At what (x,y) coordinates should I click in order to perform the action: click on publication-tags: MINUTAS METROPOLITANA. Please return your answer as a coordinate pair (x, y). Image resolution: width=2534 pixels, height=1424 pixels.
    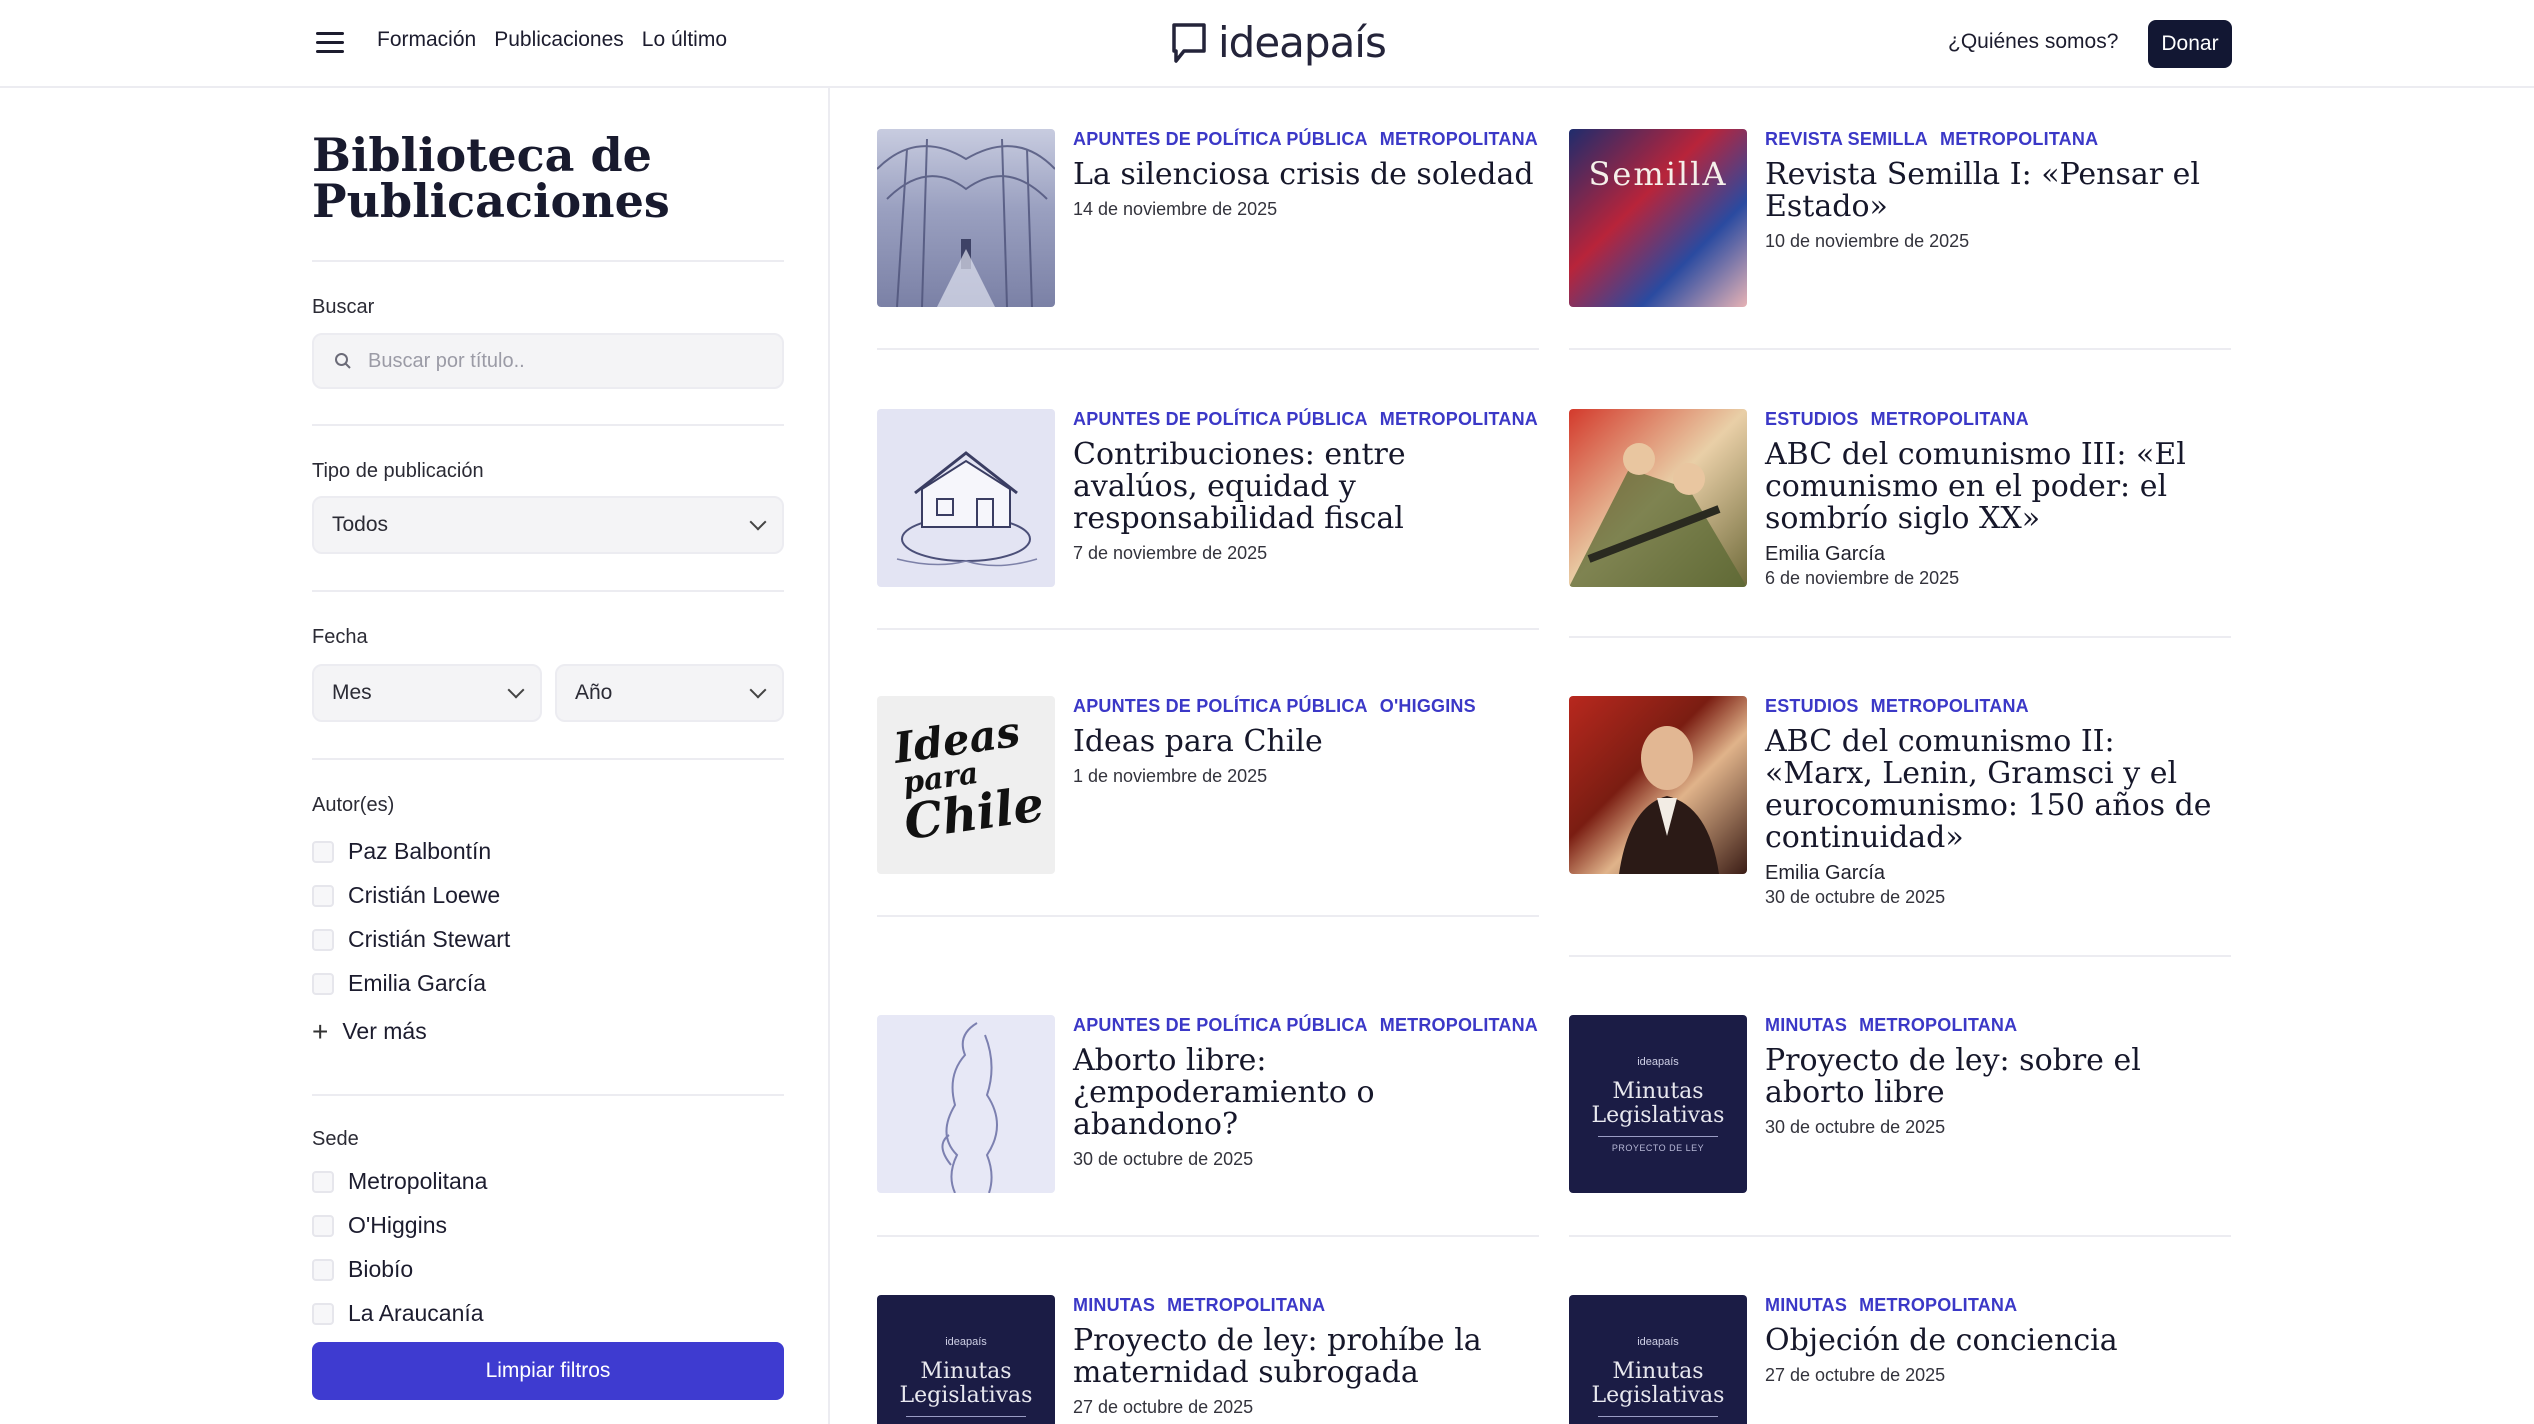
    Looking at the image, I should click on (1998, 1307).